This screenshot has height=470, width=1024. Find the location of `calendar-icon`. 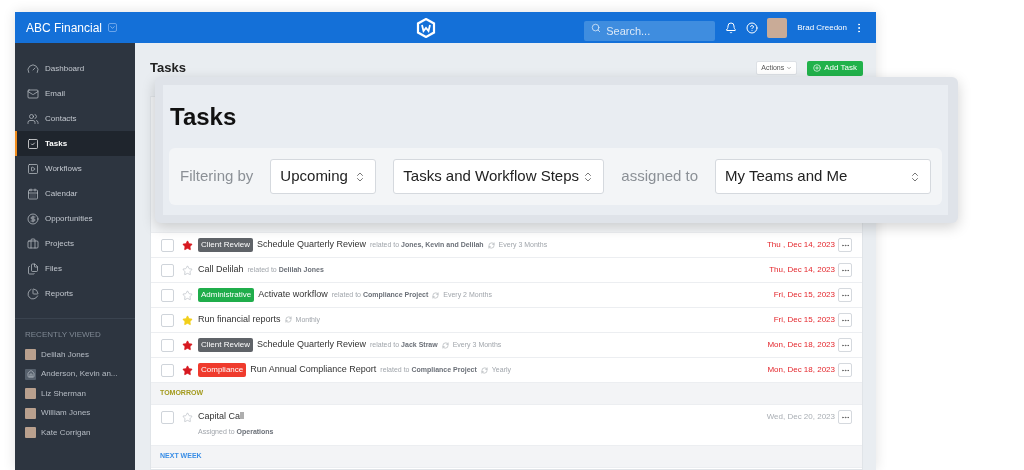

calendar-icon is located at coordinates (33, 193).